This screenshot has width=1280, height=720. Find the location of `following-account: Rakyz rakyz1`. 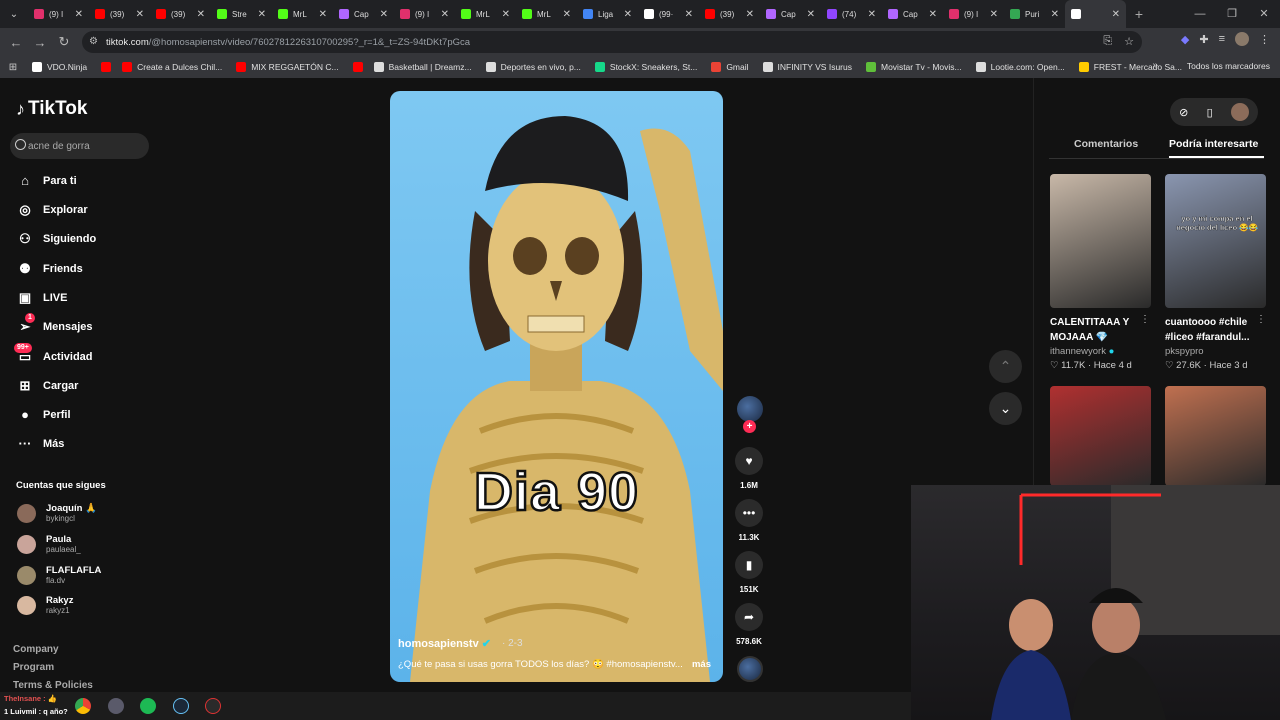

following-account: Rakyz rakyz1 is located at coordinates (45, 605).